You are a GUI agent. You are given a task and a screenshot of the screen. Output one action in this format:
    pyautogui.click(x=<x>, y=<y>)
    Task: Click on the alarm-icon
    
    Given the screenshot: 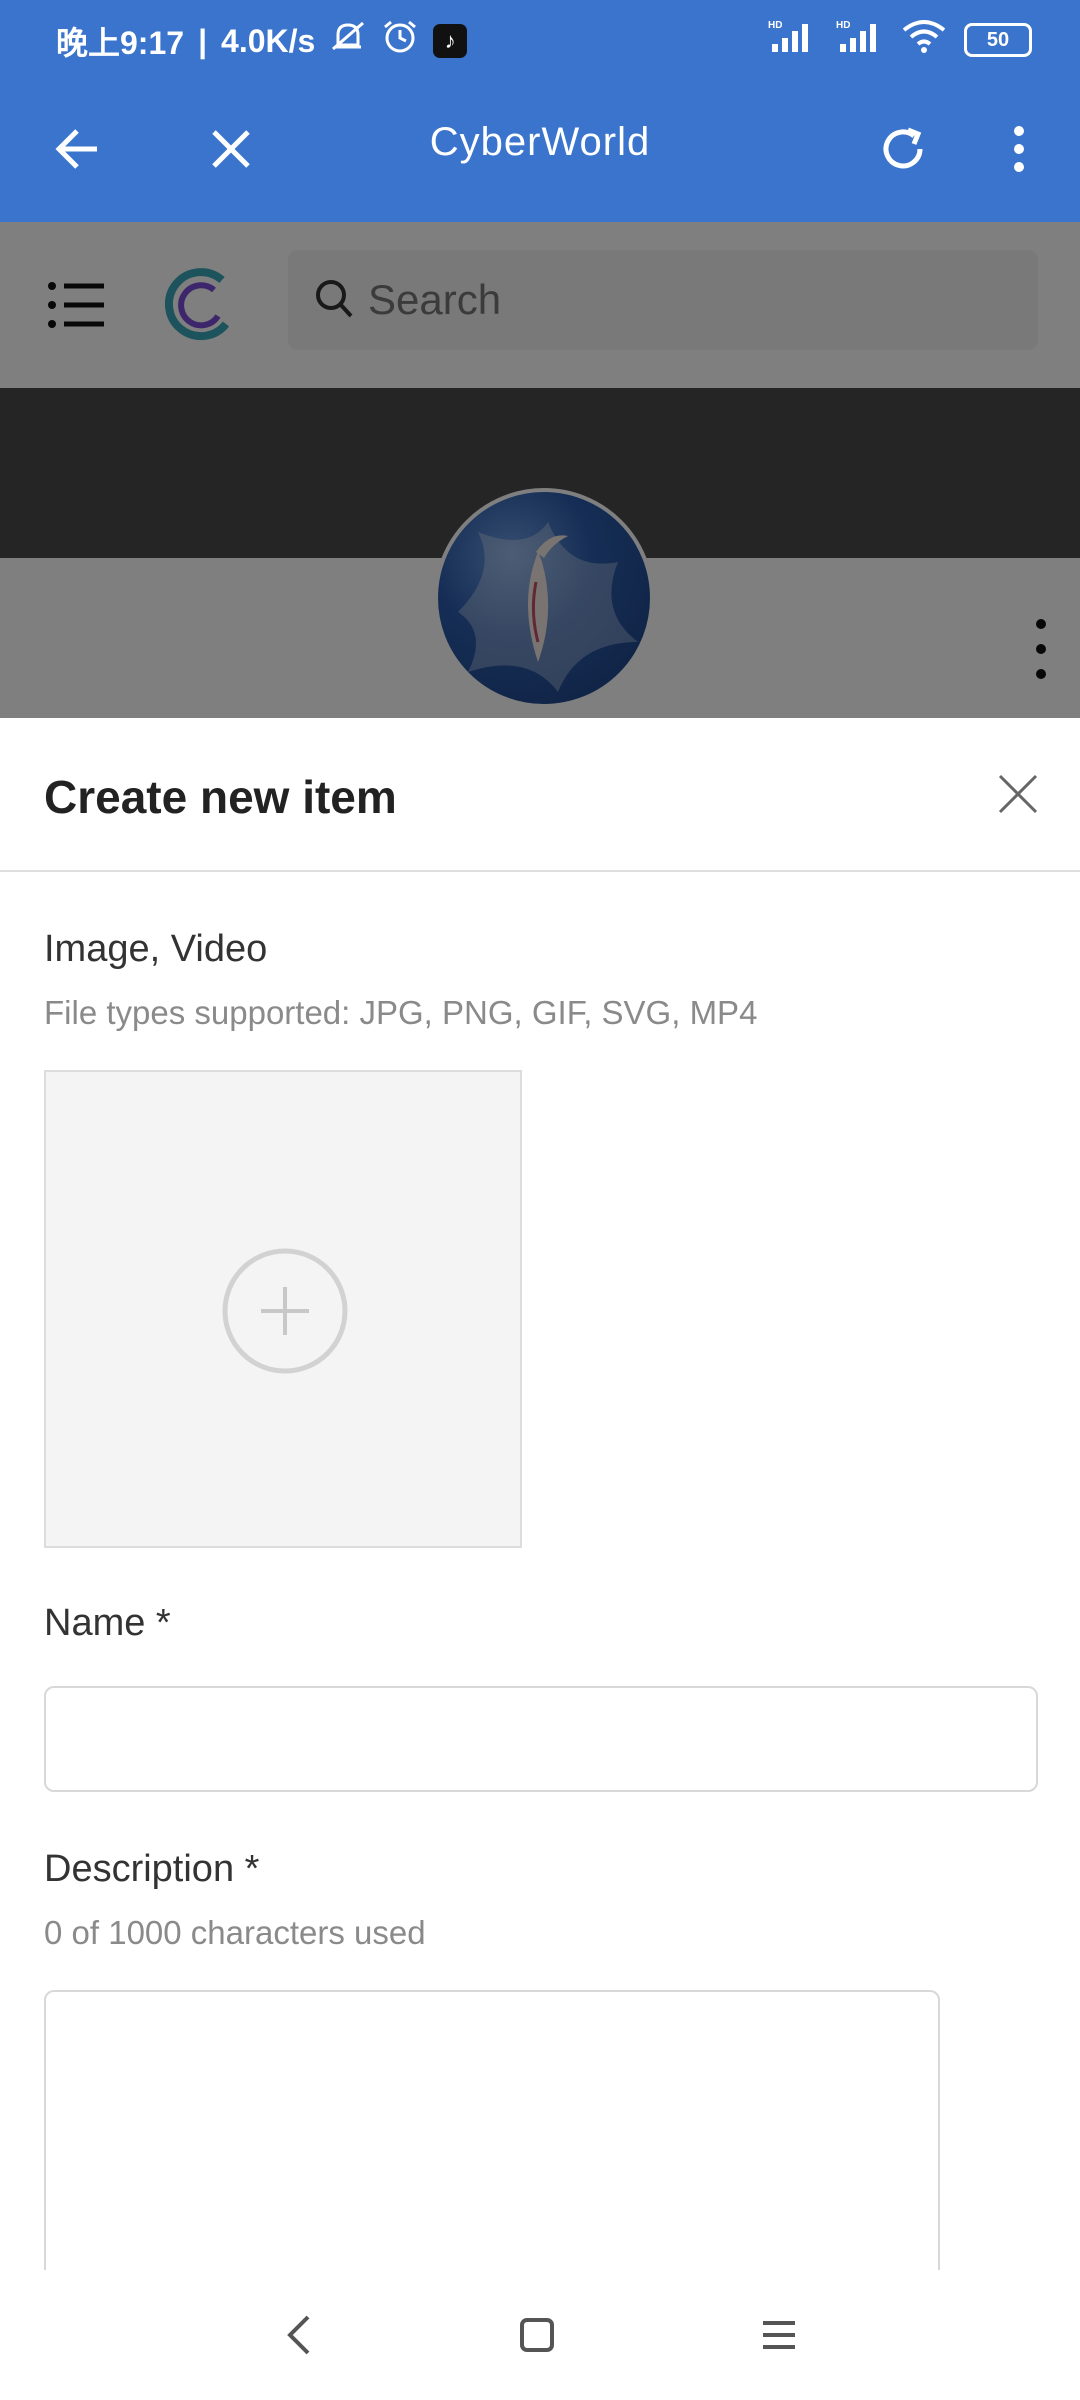 What is the action you would take?
    pyautogui.click(x=400, y=41)
    